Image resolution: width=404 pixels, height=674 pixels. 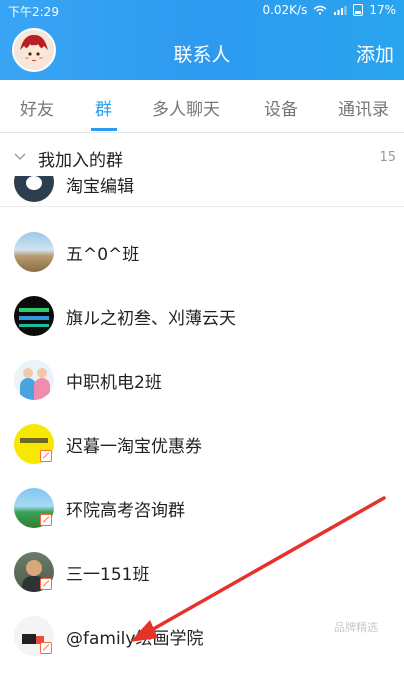 I want to click on signal-icon, so click(x=340, y=10).